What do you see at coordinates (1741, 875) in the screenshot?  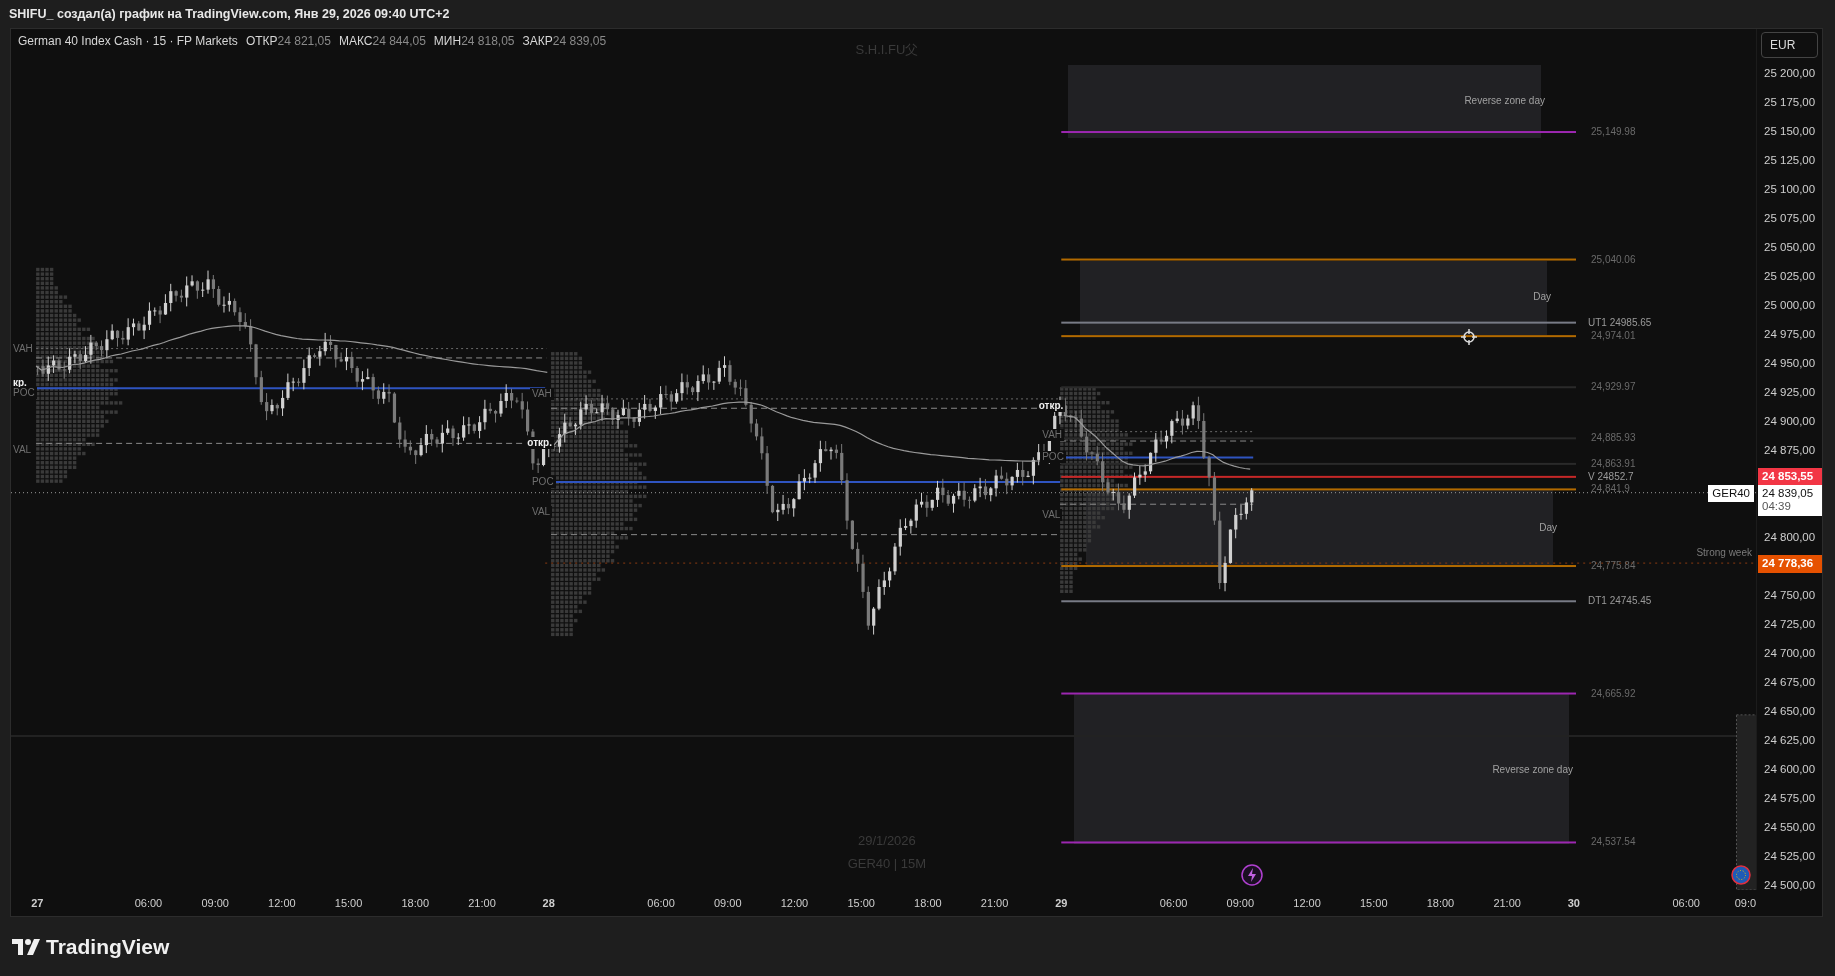 I see `flag-icon` at bounding box center [1741, 875].